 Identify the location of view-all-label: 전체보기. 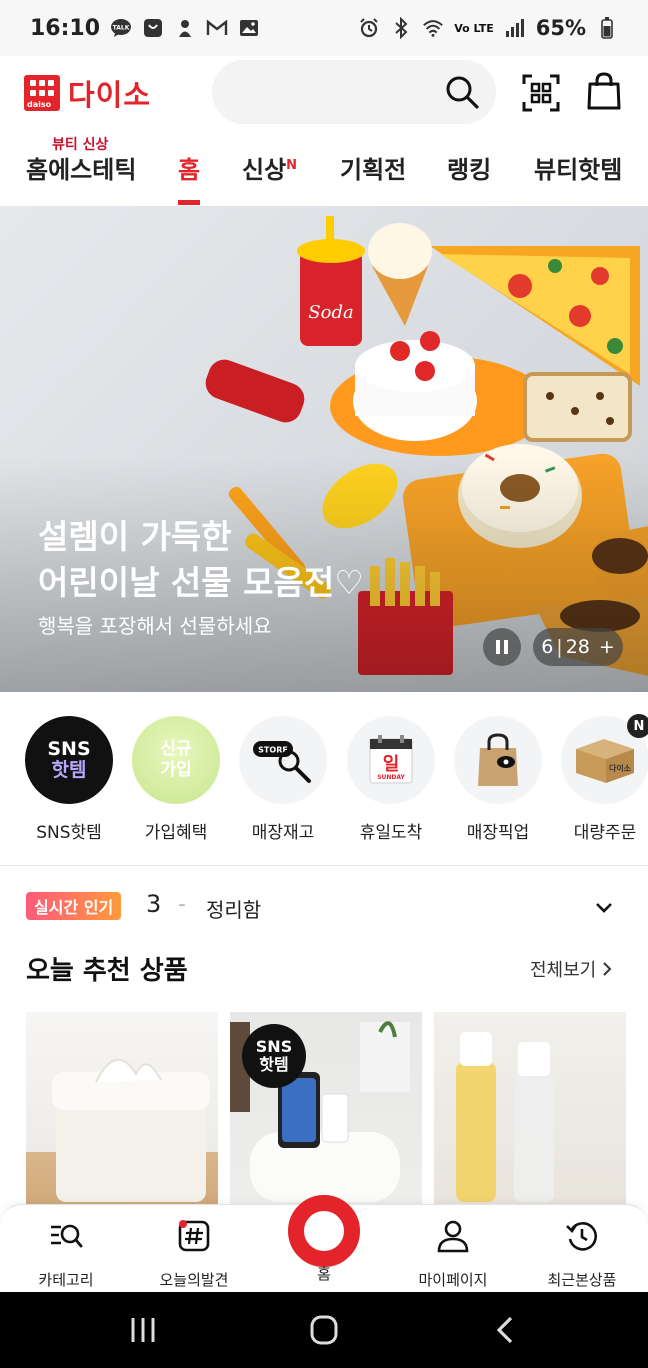
(563, 970).